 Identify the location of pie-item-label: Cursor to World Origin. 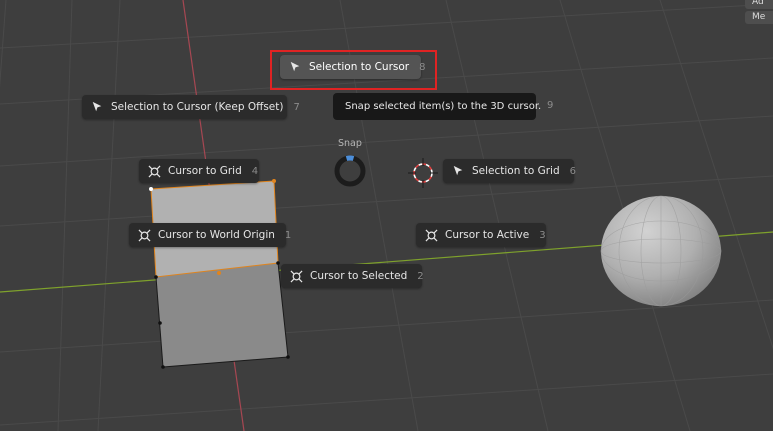
(216, 235).